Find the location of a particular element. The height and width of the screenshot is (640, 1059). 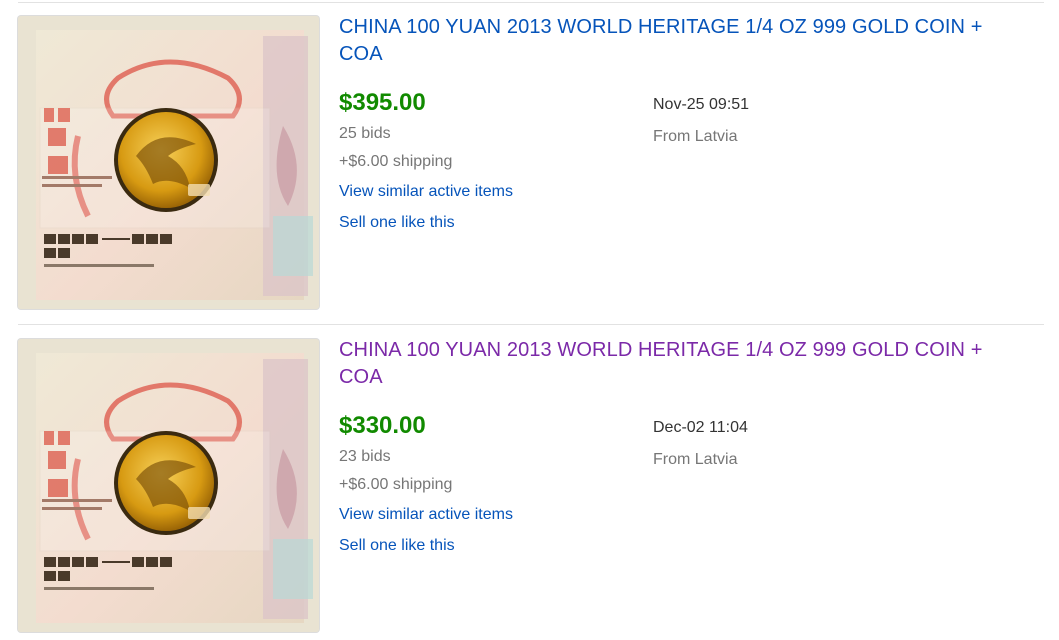

end-date: Nov-25 09:51 is located at coordinates (701, 104).